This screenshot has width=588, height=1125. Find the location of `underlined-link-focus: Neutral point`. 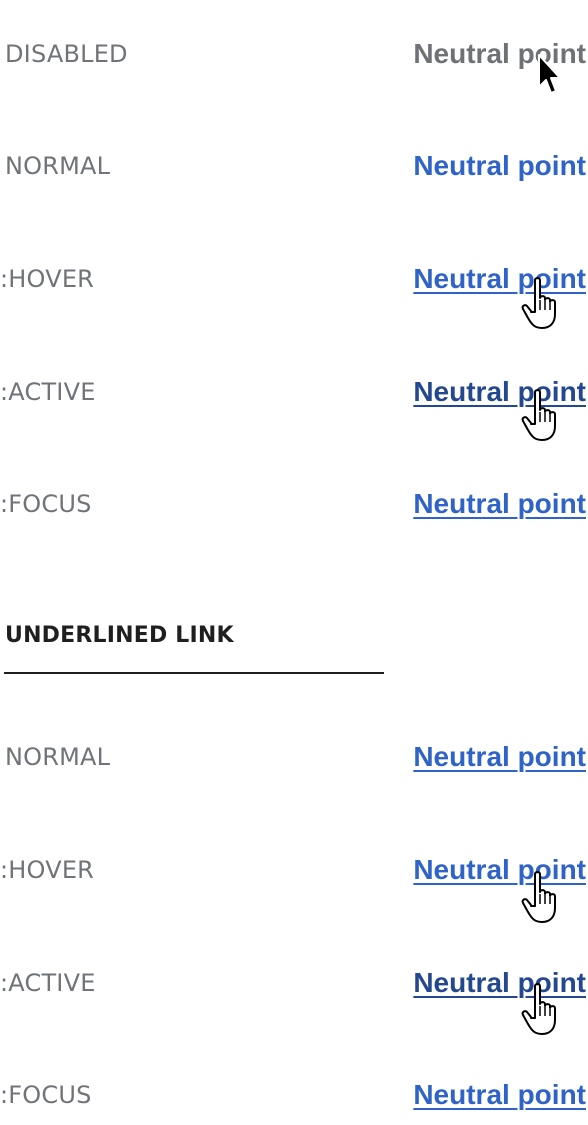

underlined-link-focus: Neutral point is located at coordinates (499, 1095).